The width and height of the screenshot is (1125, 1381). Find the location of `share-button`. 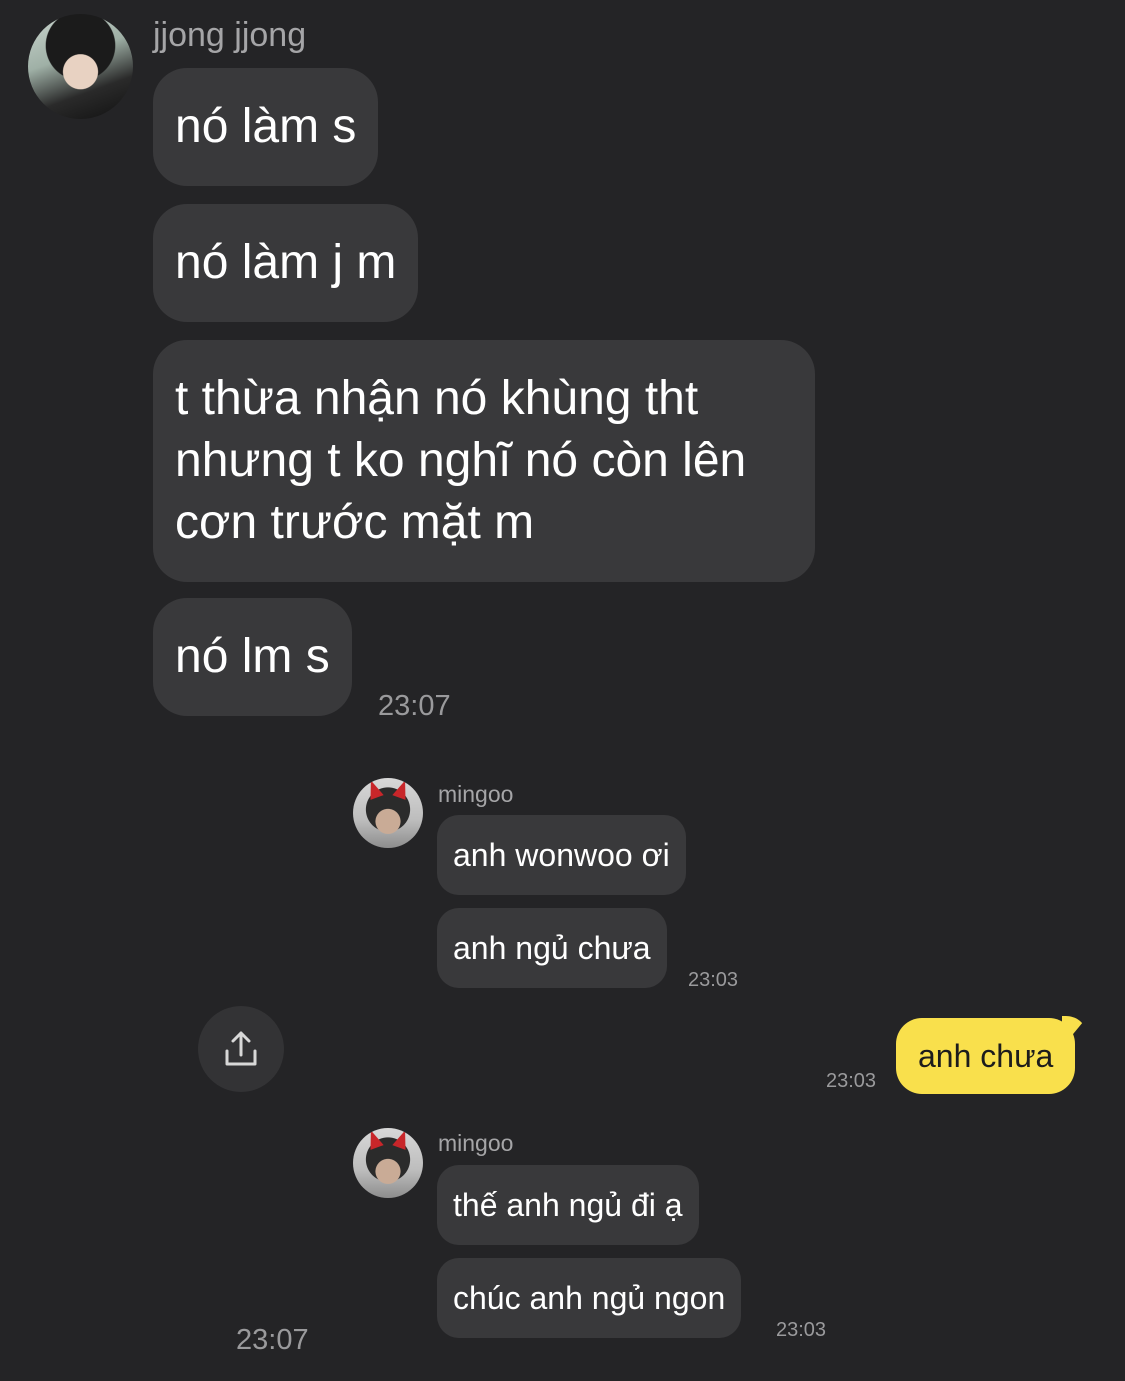

share-button is located at coordinates (241, 1049).